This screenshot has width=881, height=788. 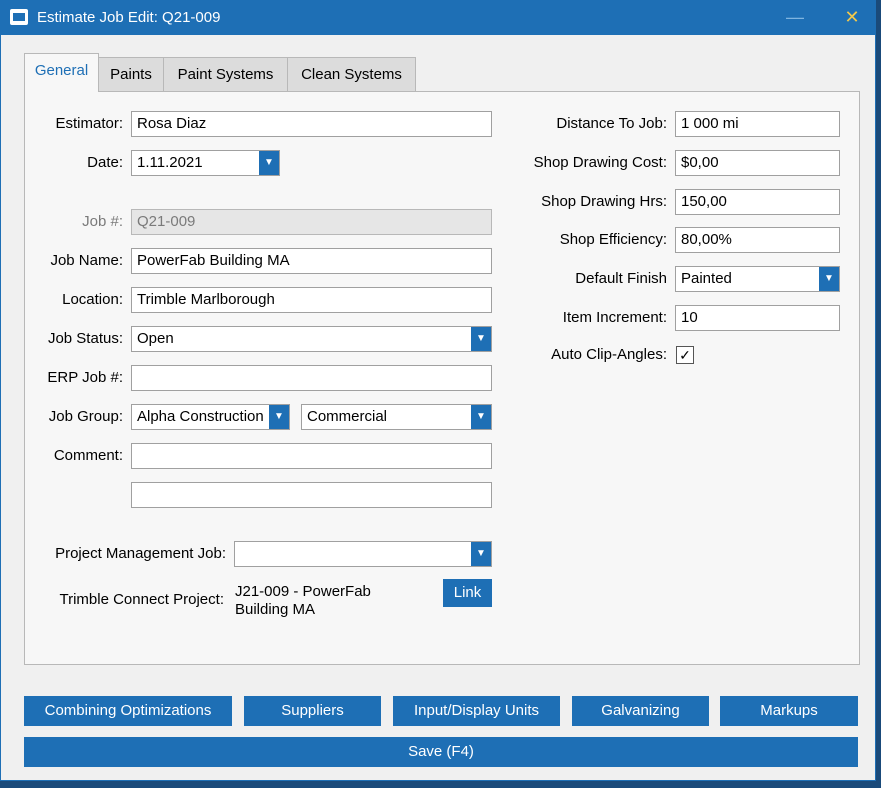 I want to click on default-finish-select: Painted ▼, so click(x=757, y=279).